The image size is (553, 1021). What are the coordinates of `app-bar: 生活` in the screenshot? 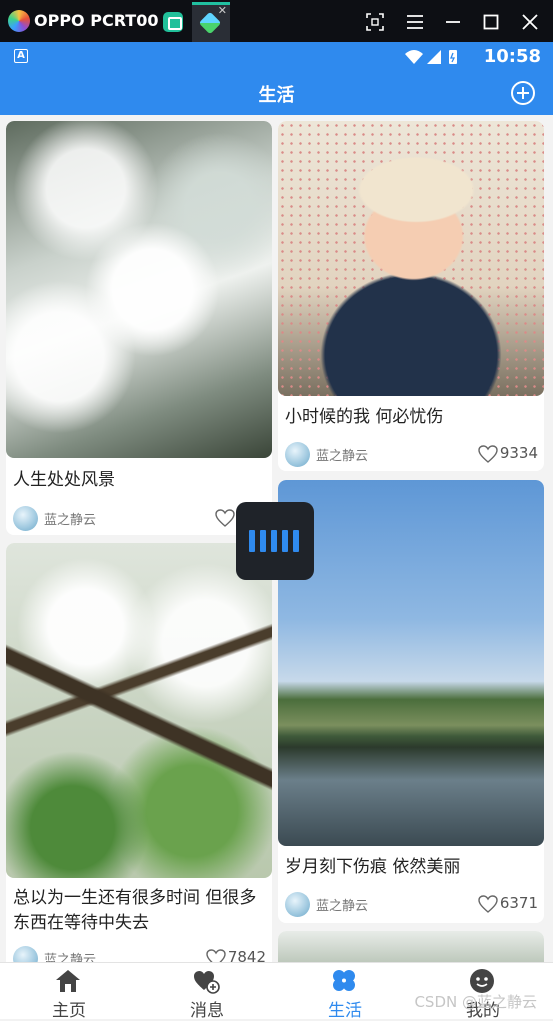 It's located at (276, 93).